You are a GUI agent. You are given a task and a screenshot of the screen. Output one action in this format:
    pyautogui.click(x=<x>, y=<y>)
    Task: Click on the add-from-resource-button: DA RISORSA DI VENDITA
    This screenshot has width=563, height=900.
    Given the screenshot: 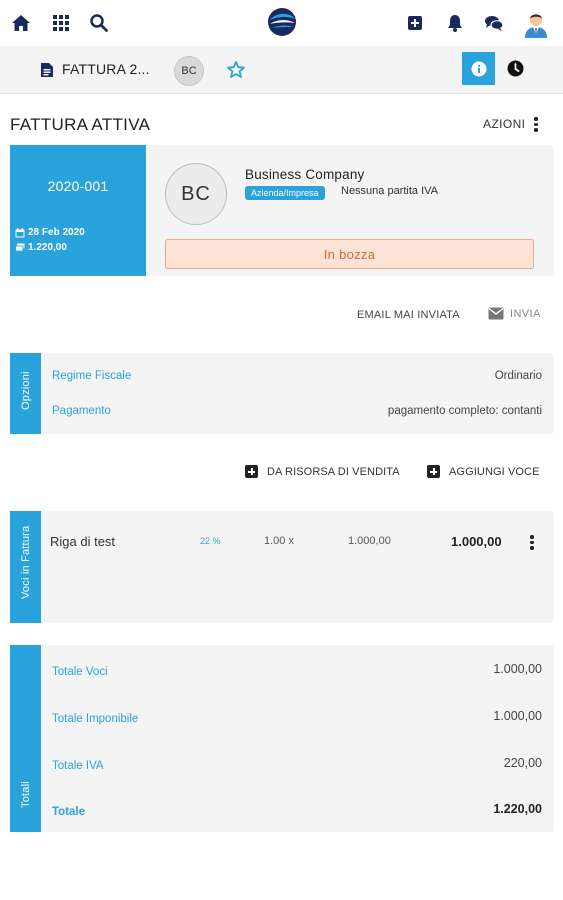 What is the action you would take?
    pyautogui.click(x=322, y=471)
    